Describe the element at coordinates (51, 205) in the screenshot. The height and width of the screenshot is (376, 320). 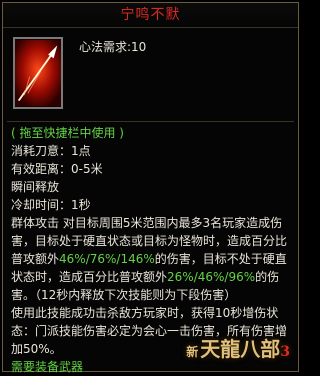
I see `stat-cooldown: 冷却时间：1秒` at that location.